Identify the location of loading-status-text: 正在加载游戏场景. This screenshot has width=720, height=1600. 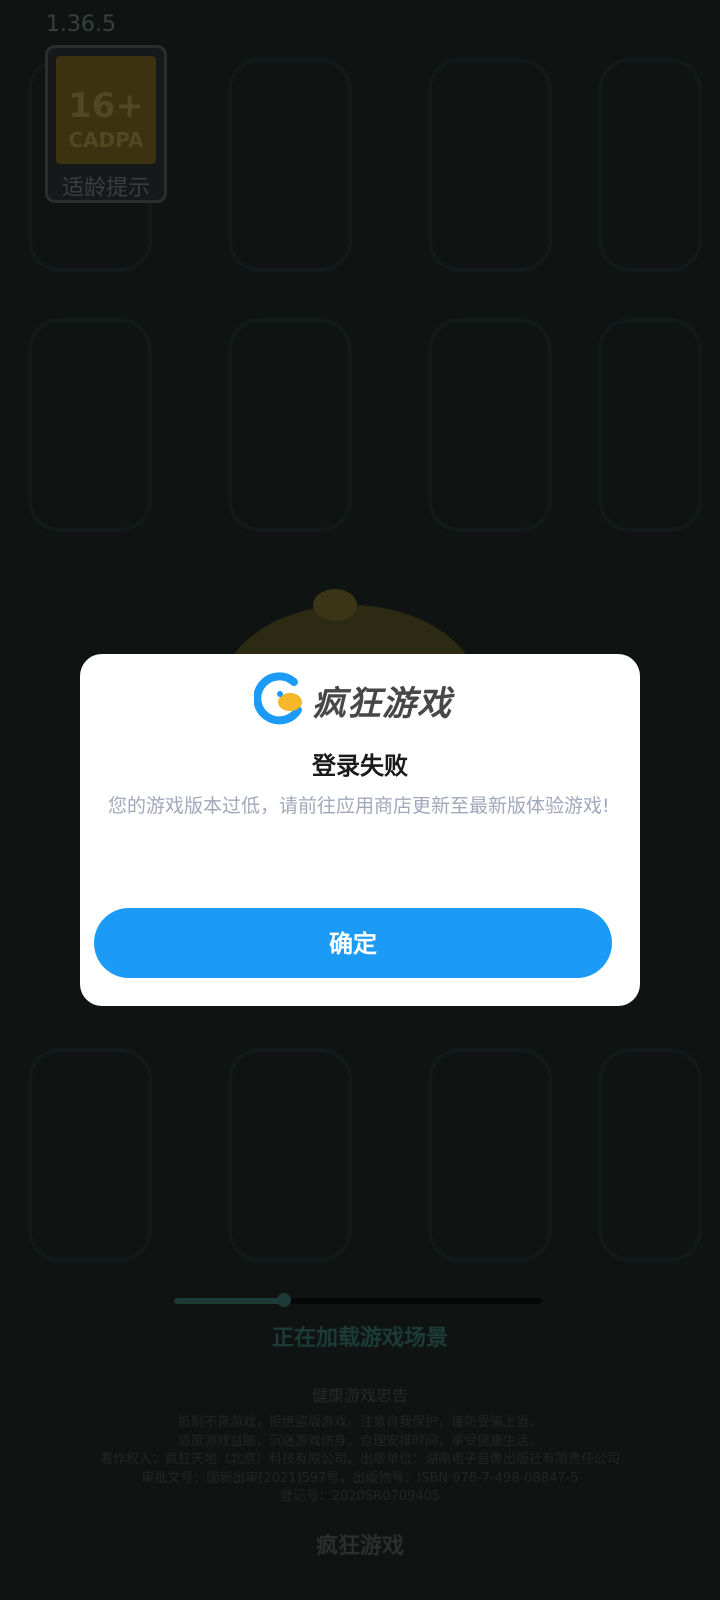
(359, 1338).